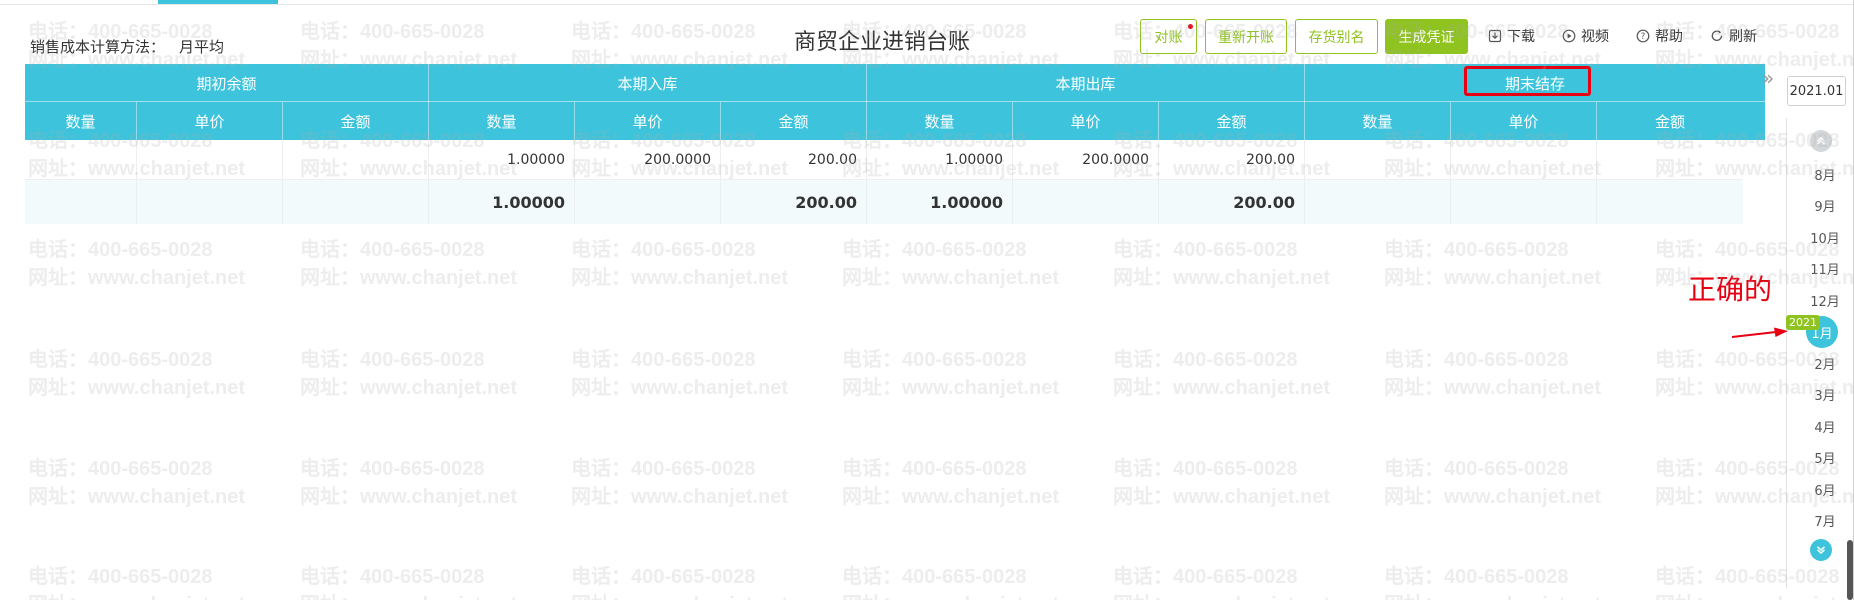 Image resolution: width=1854 pixels, height=600 pixels. I want to click on table-total-row: 1.00000 200.00 1.00000 200.00, so click(884, 202).